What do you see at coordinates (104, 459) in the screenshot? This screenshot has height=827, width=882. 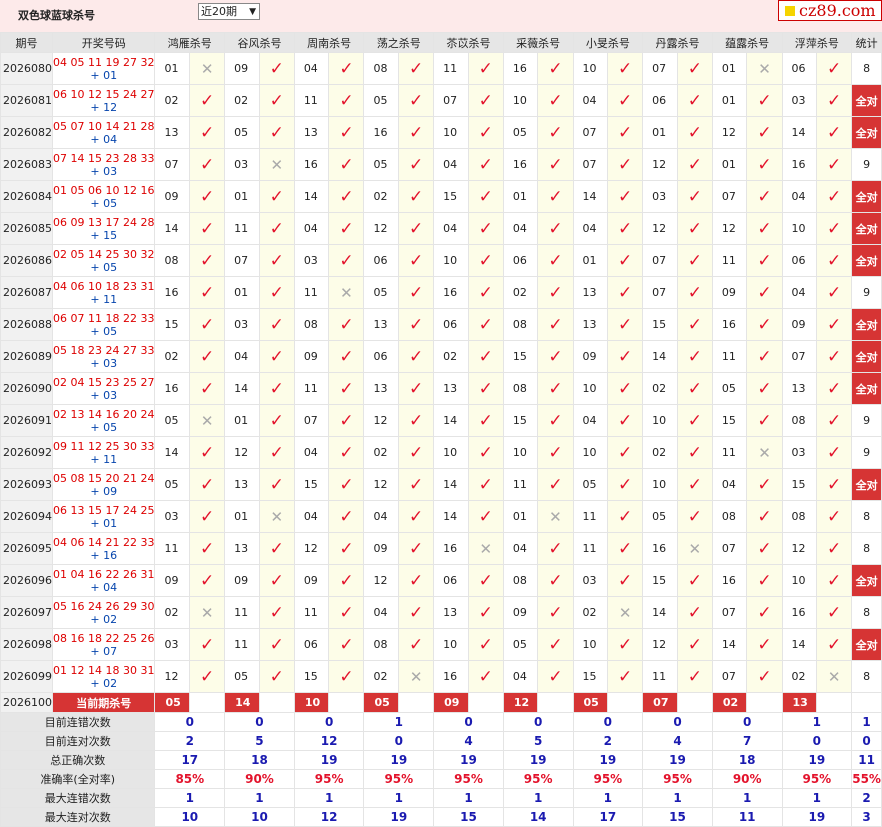 I see `blue-ball: + 11` at bounding box center [104, 459].